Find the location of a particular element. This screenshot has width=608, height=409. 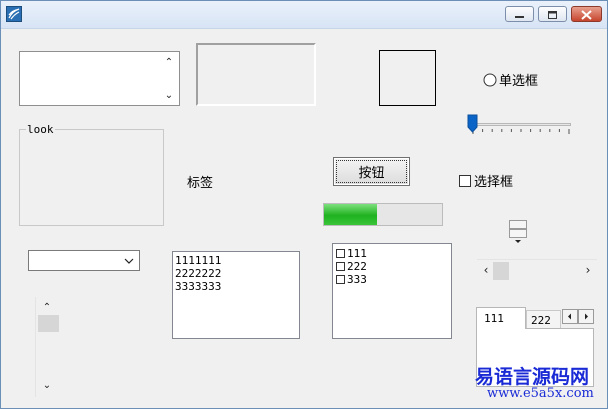

minimize-button is located at coordinates (519, 14).